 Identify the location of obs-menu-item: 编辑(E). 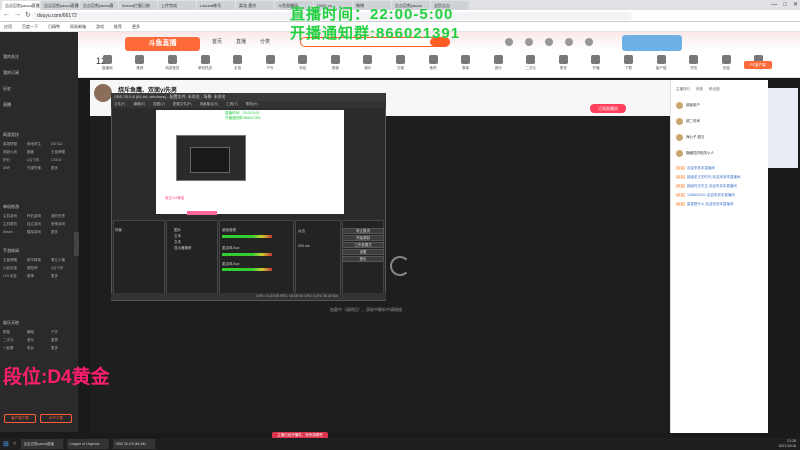
(139, 104).